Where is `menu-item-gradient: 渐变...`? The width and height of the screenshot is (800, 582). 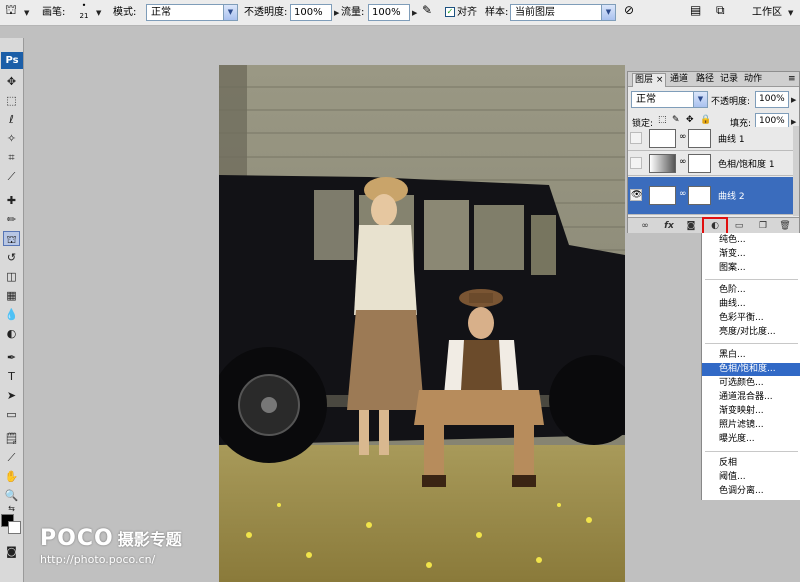 menu-item-gradient: 渐变... is located at coordinates (751, 254).